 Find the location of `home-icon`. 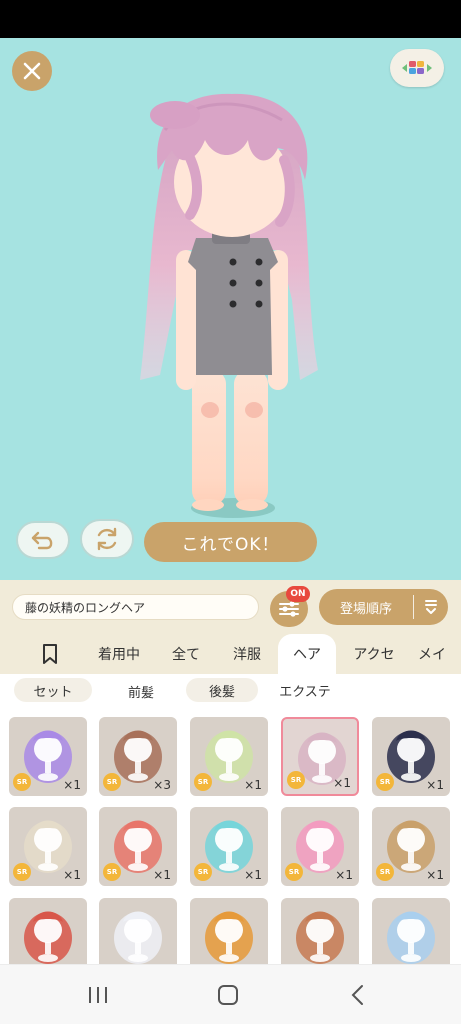

home-icon is located at coordinates (228, 995).